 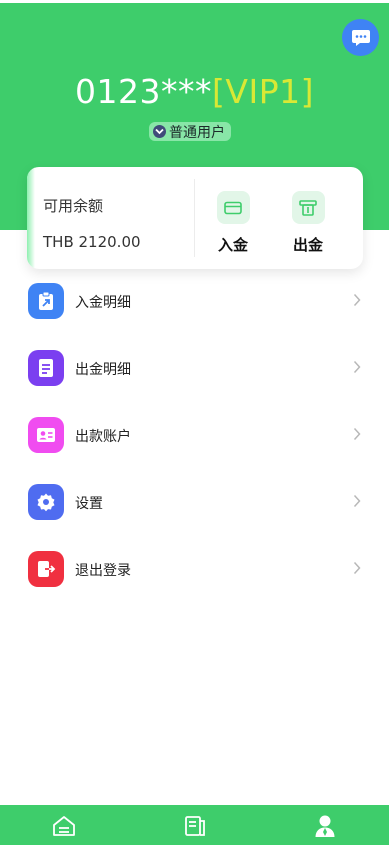 What do you see at coordinates (73, 206) in the screenshot?
I see `balance-label: 可用余额` at bounding box center [73, 206].